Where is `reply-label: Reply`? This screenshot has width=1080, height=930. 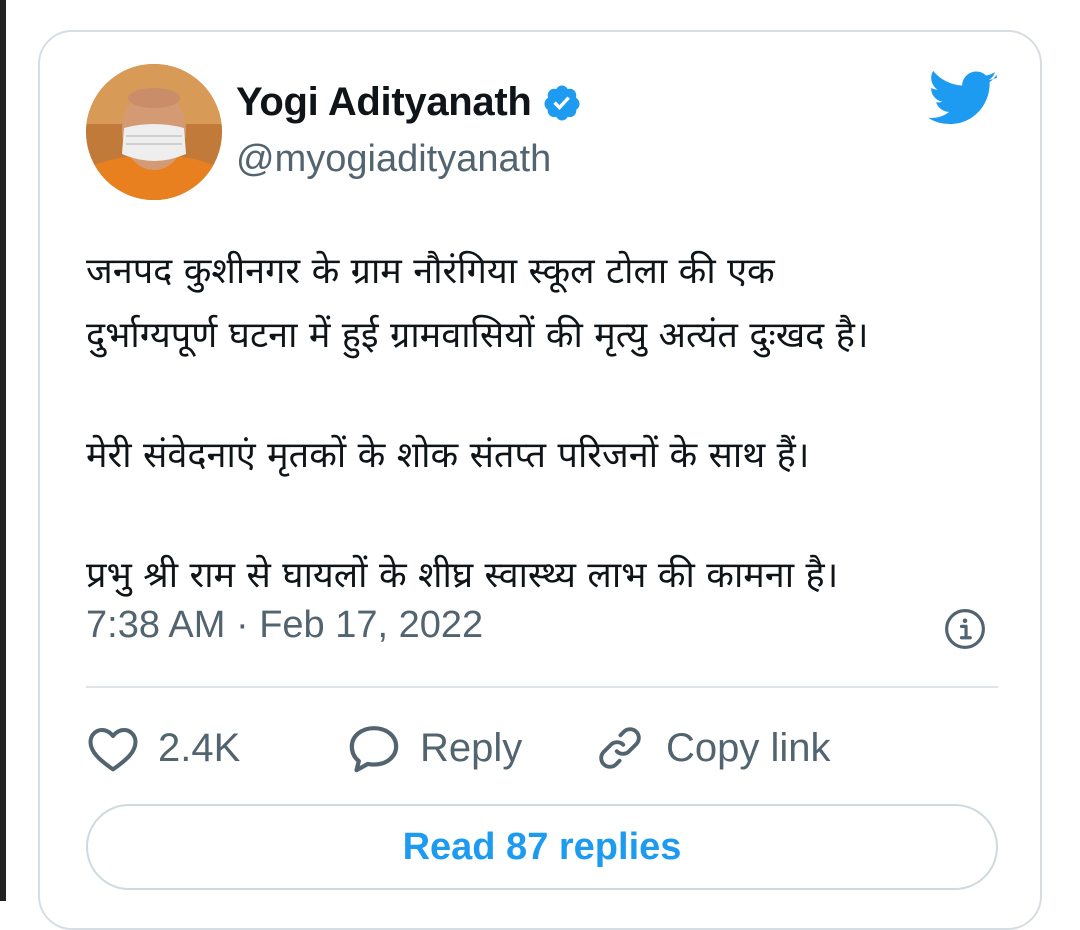 reply-label: Reply is located at coordinates (471, 747).